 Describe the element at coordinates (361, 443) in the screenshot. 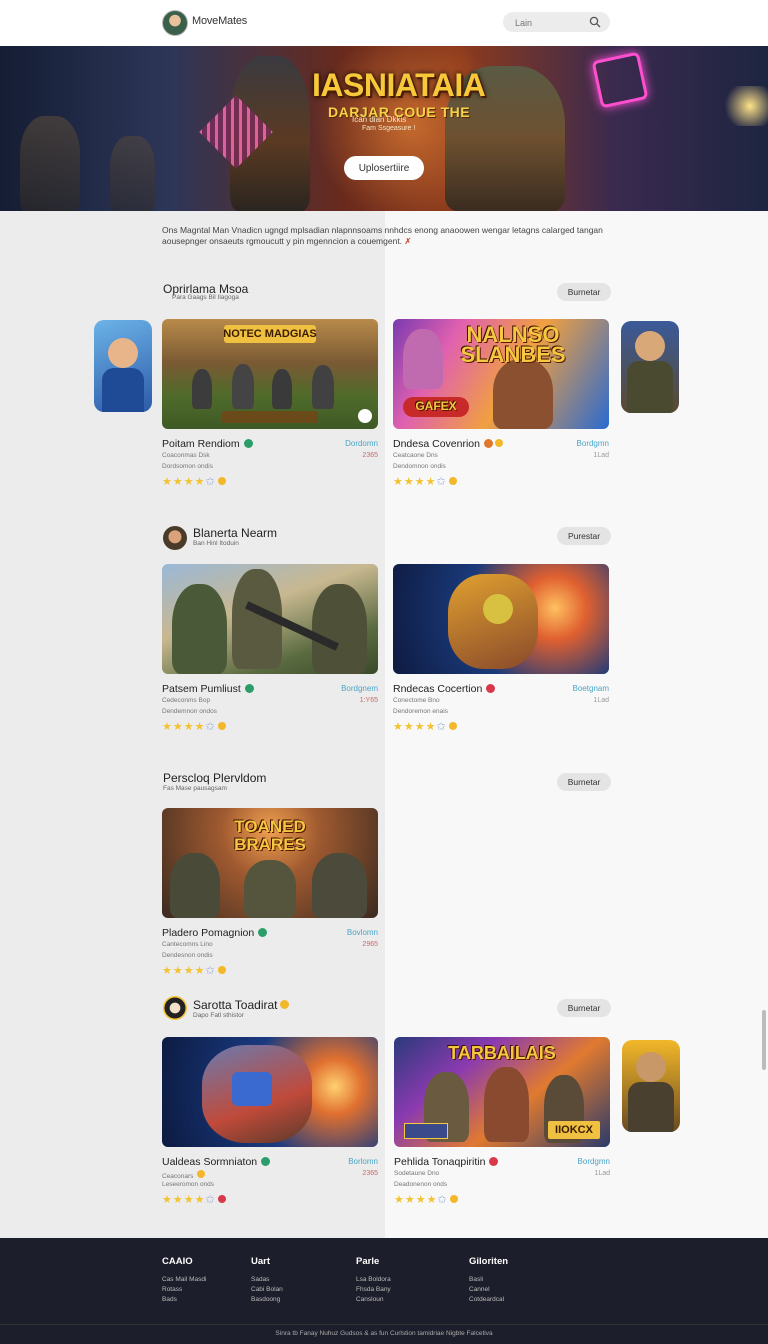

I see `game-link: Dordomn` at that location.